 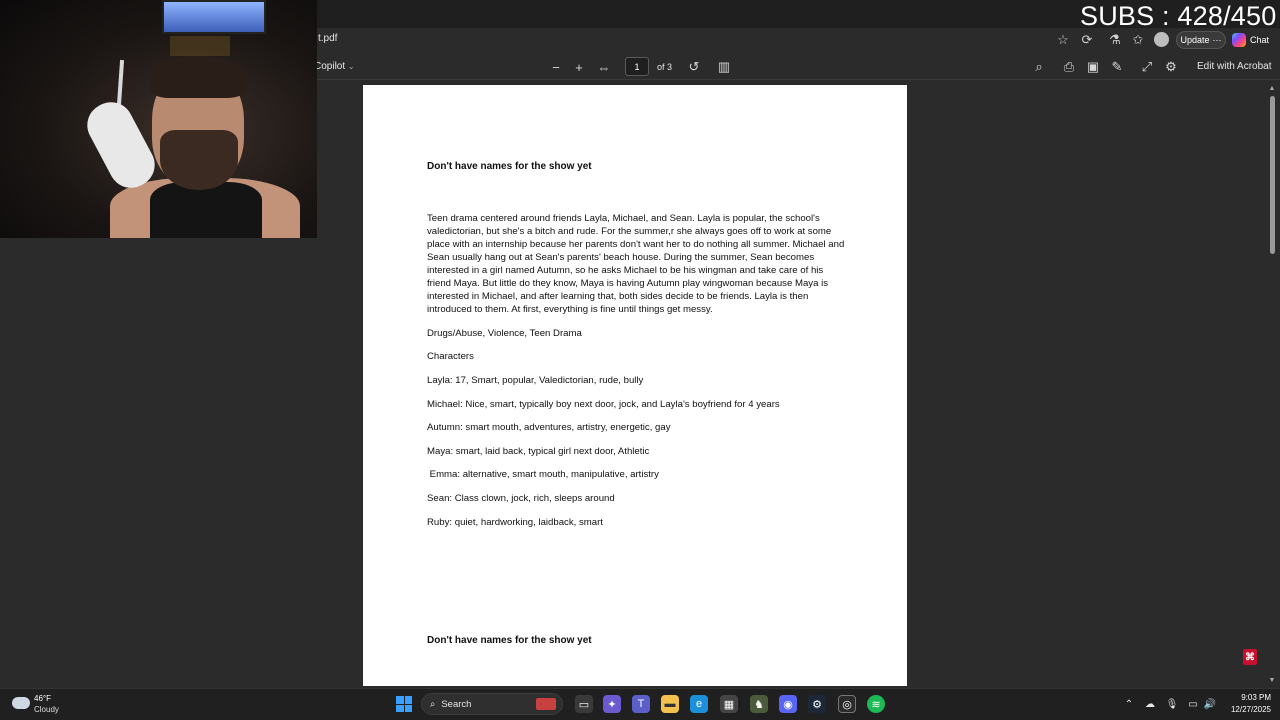 I want to click on page-number-input: 1, so click(x=637, y=66).